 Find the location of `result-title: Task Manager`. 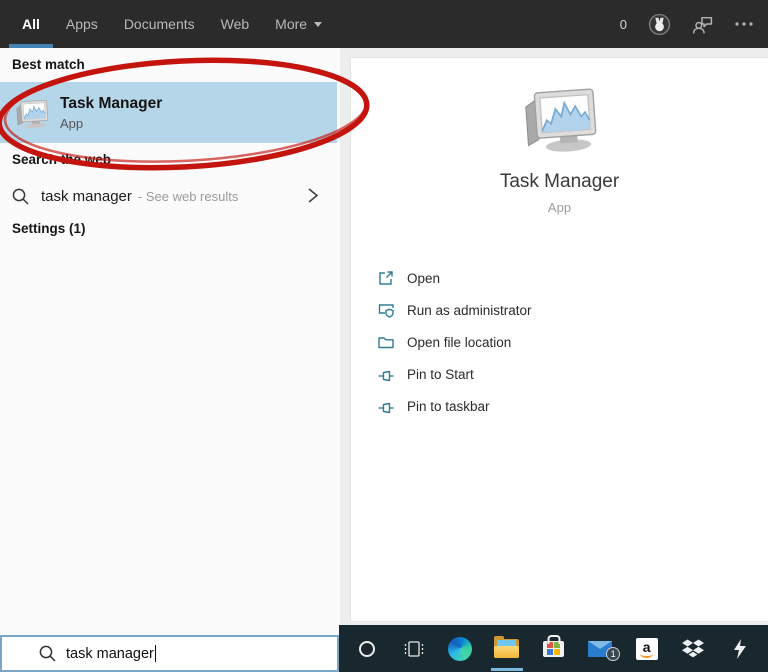

result-title: Task Manager is located at coordinates (111, 103).